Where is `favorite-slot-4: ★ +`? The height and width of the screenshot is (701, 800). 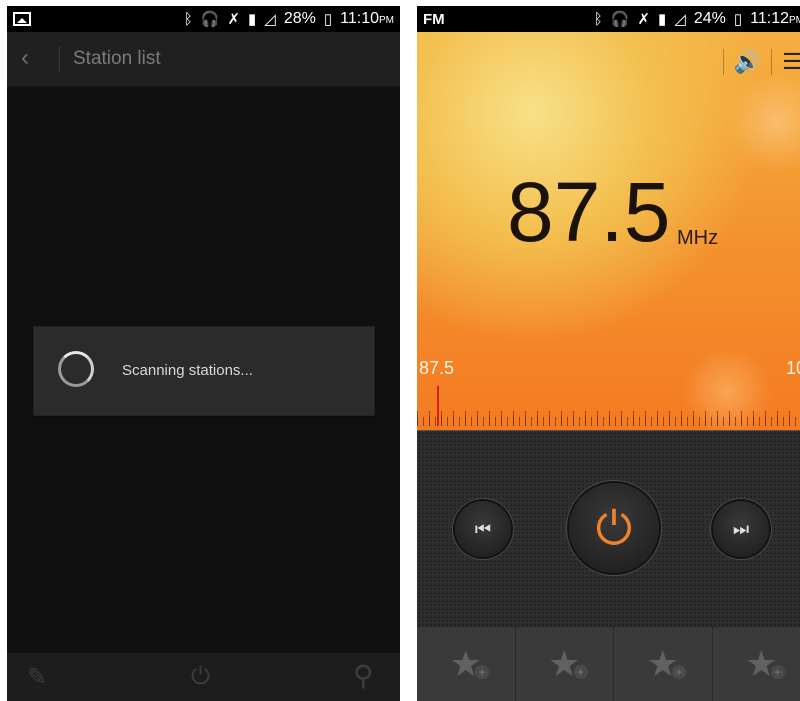 favorite-slot-4: ★ + is located at coordinates (756, 664).